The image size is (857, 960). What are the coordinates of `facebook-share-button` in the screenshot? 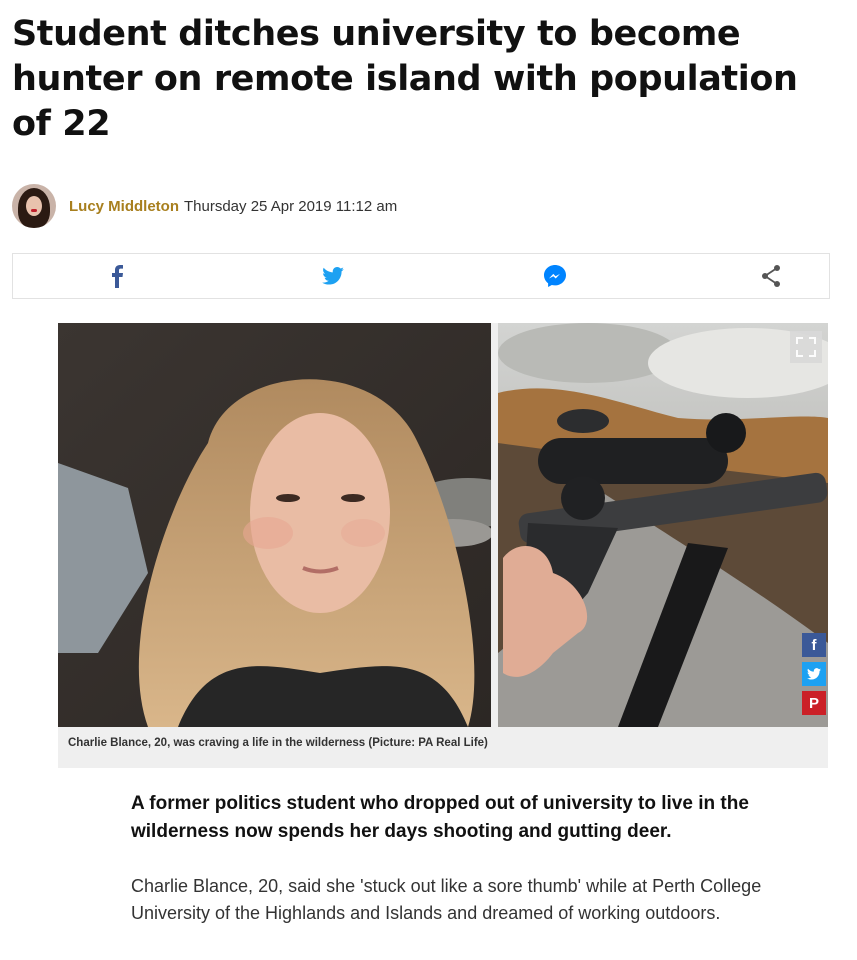 It's located at (117, 276).